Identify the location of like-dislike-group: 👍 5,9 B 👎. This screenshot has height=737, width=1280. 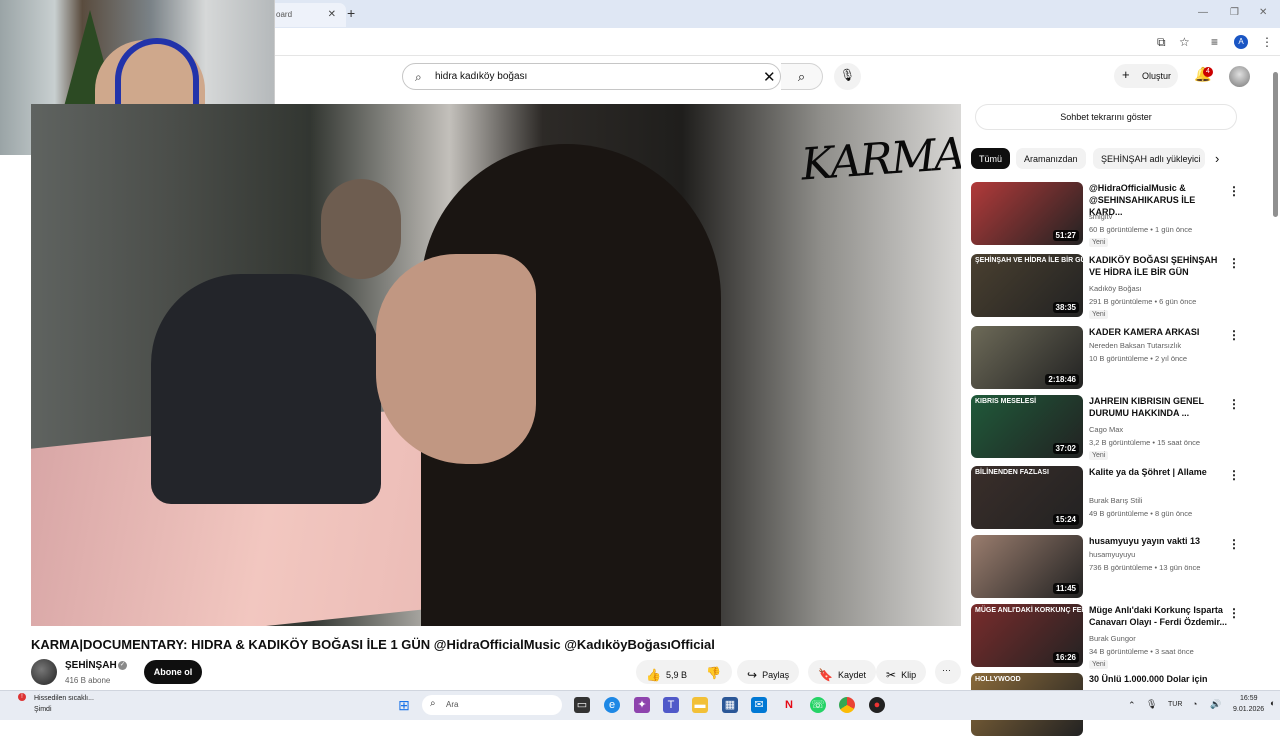
(684, 672).